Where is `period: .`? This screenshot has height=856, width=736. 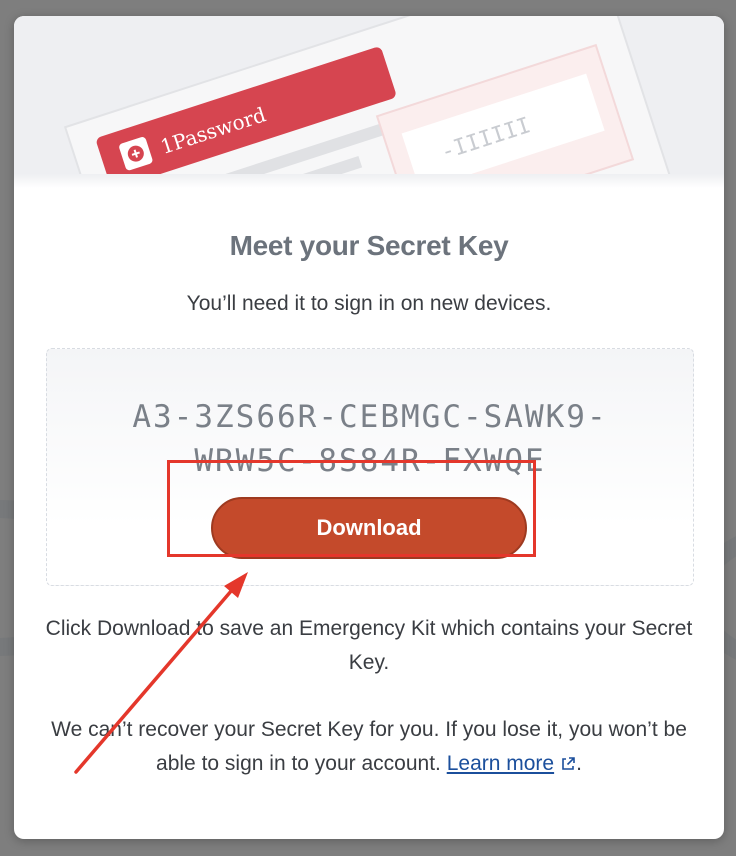
period: . is located at coordinates (579, 763).